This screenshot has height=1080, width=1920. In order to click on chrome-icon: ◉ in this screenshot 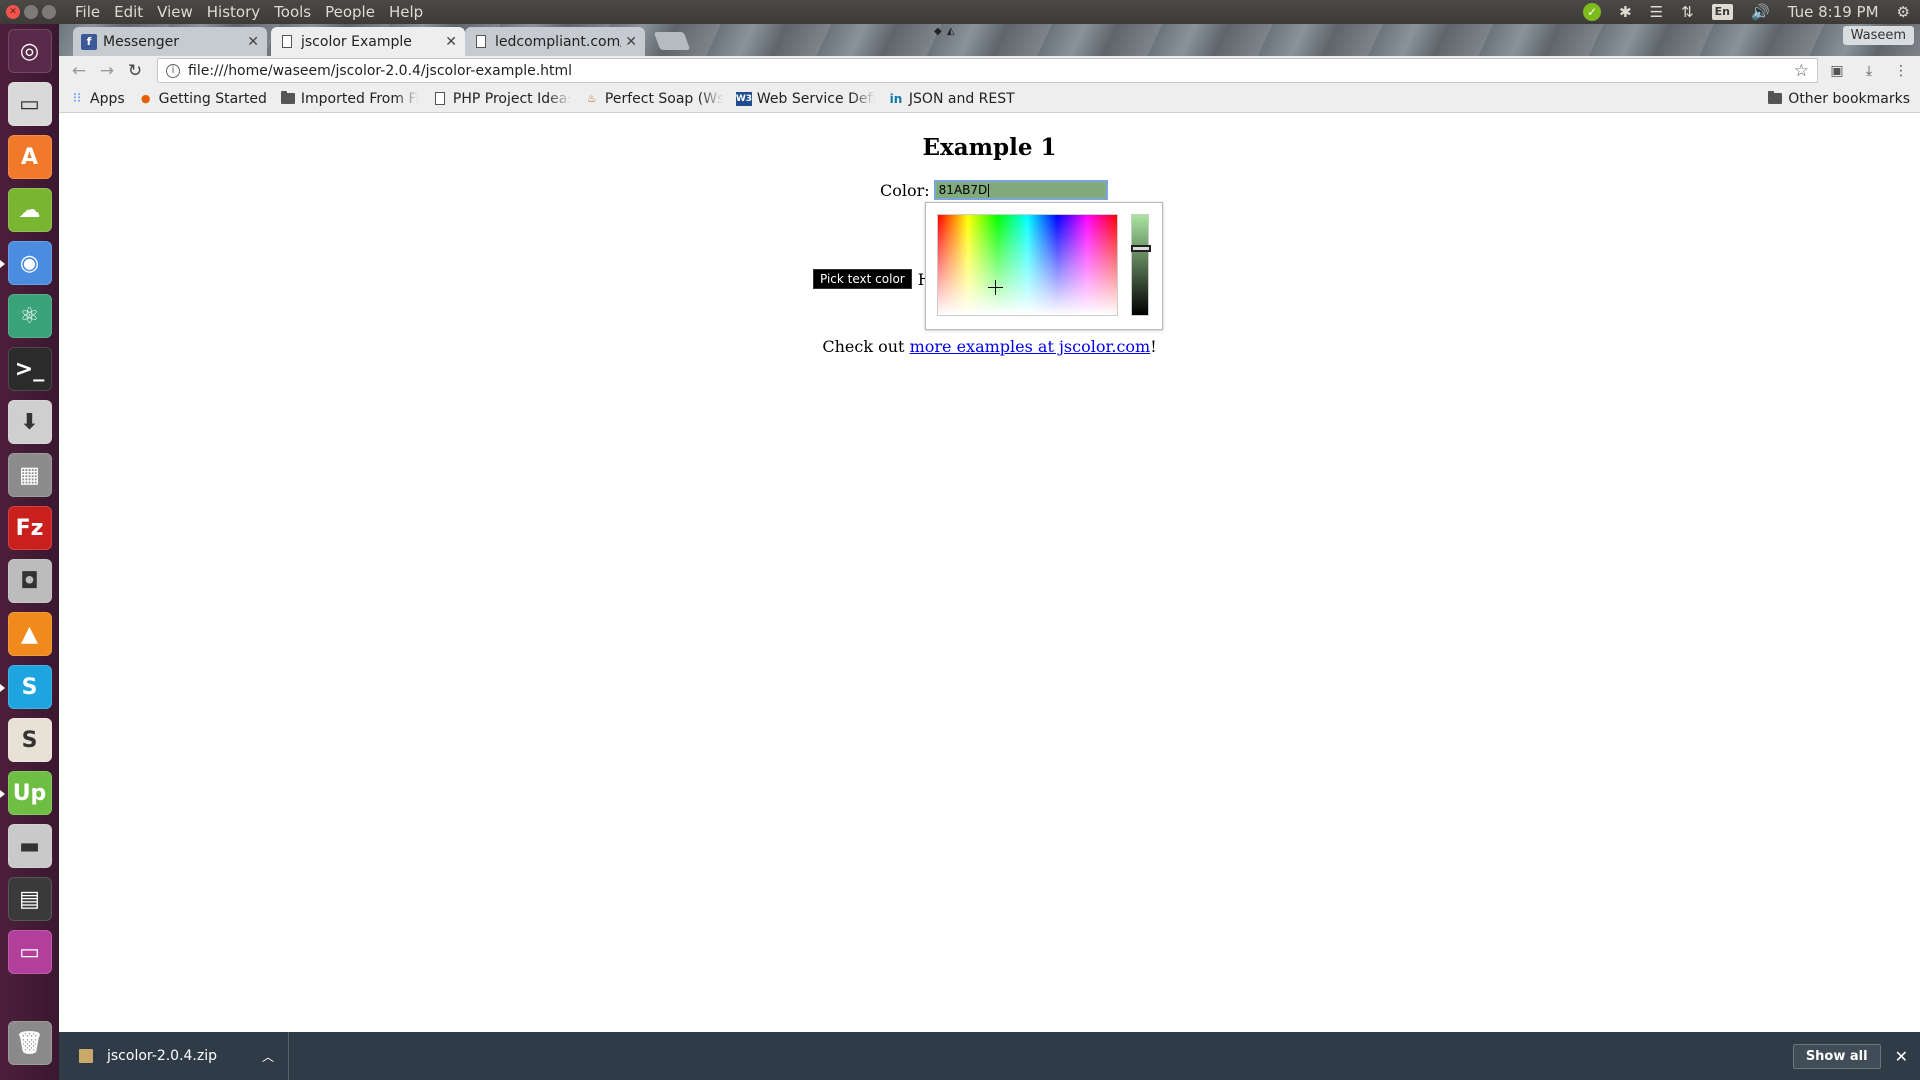, I will do `click(26, 263)`.